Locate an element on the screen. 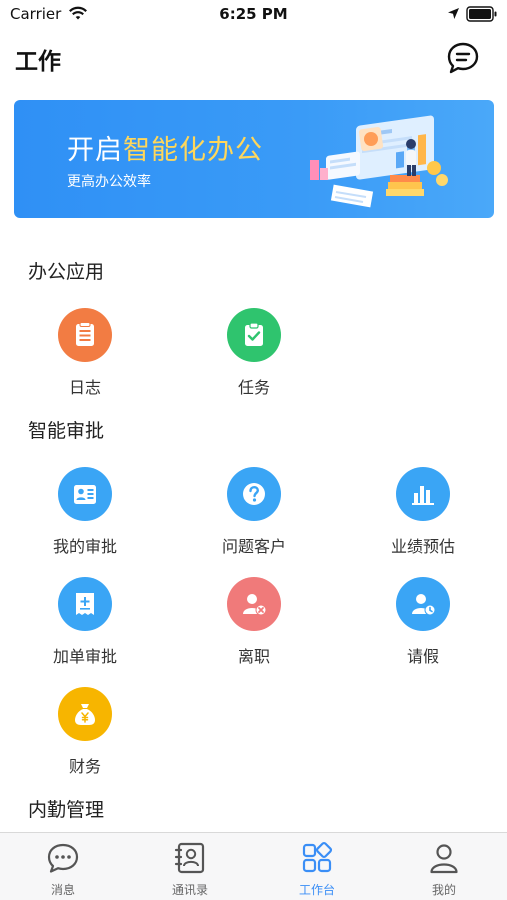 This screenshot has height=900, width=507. banner-title-highlight: 智能化办公 is located at coordinates (193, 150).